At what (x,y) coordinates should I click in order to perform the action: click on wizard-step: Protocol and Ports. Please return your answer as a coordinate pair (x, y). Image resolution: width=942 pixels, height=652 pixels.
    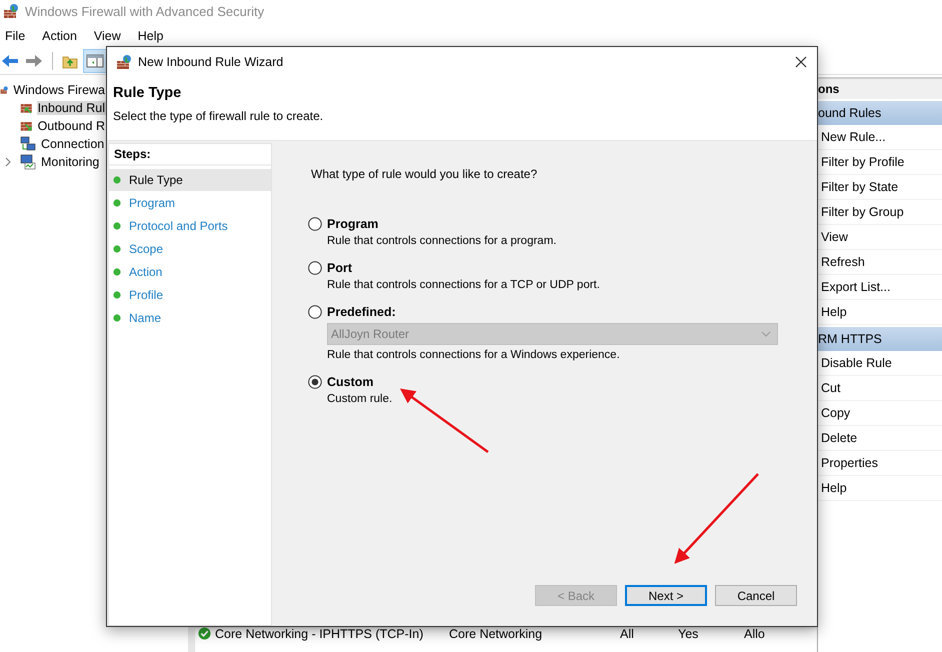
    Looking at the image, I should click on (190, 226).